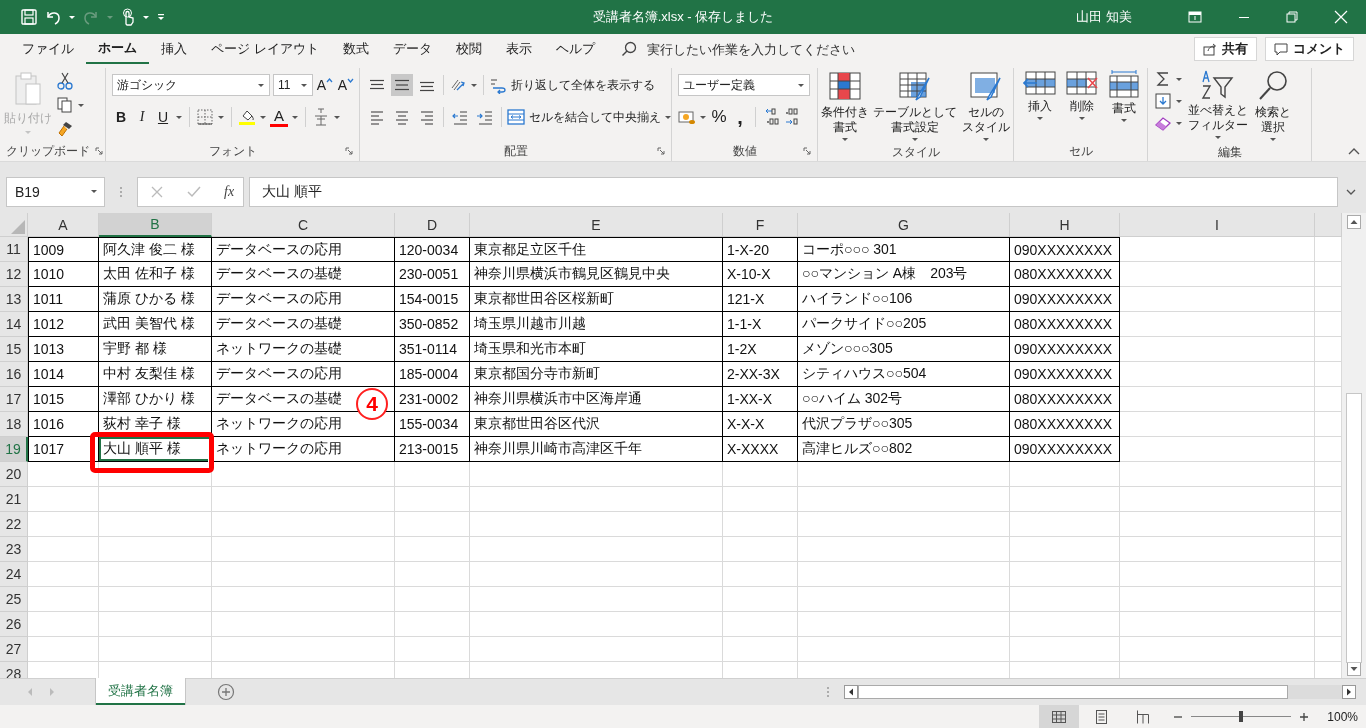 The image size is (1366, 728). I want to click on font-name-dropdown: 游ゴシック, so click(191, 85).